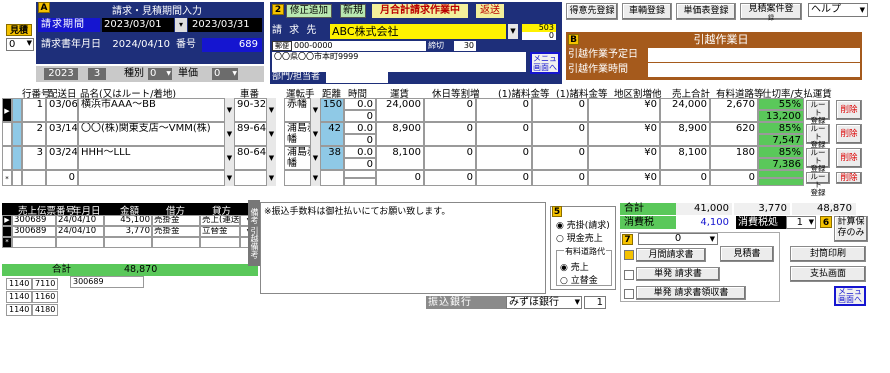  Describe the element at coordinates (586, 237) in the screenshot. I see `cash-sales-radio: ○ 現金売上` at that location.